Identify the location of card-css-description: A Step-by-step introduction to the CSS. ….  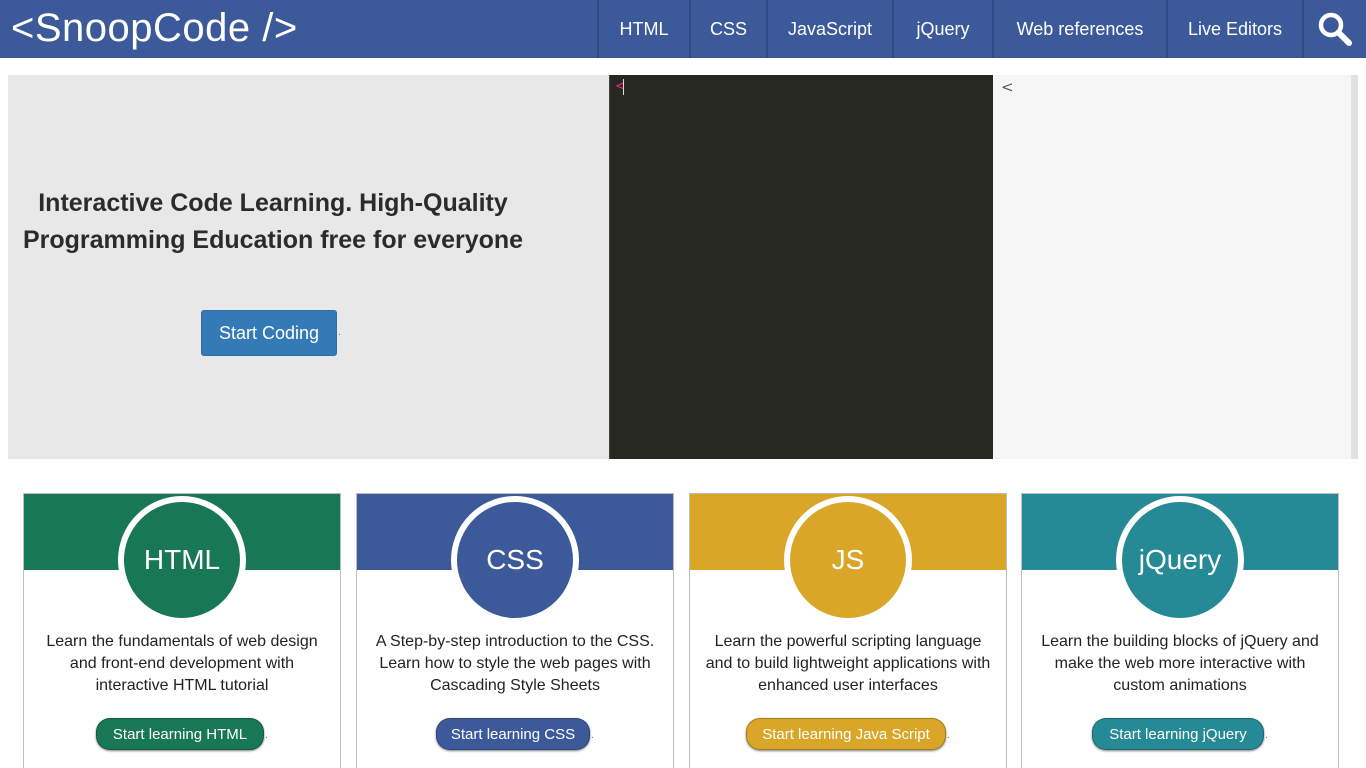
(515, 663).